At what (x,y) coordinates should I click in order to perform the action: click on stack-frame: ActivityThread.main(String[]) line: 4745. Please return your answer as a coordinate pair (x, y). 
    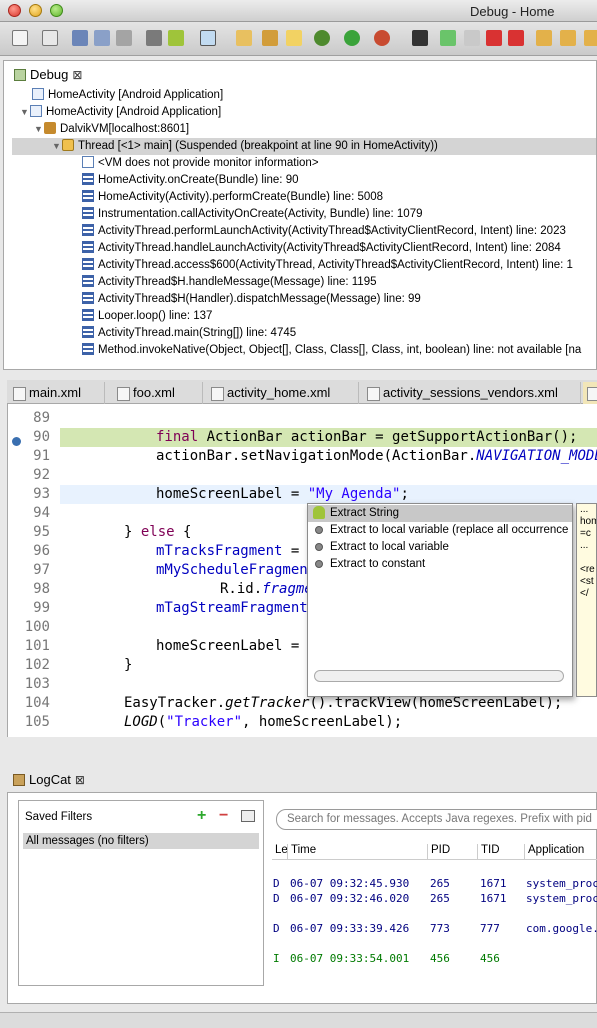
    Looking at the image, I should click on (189, 333).